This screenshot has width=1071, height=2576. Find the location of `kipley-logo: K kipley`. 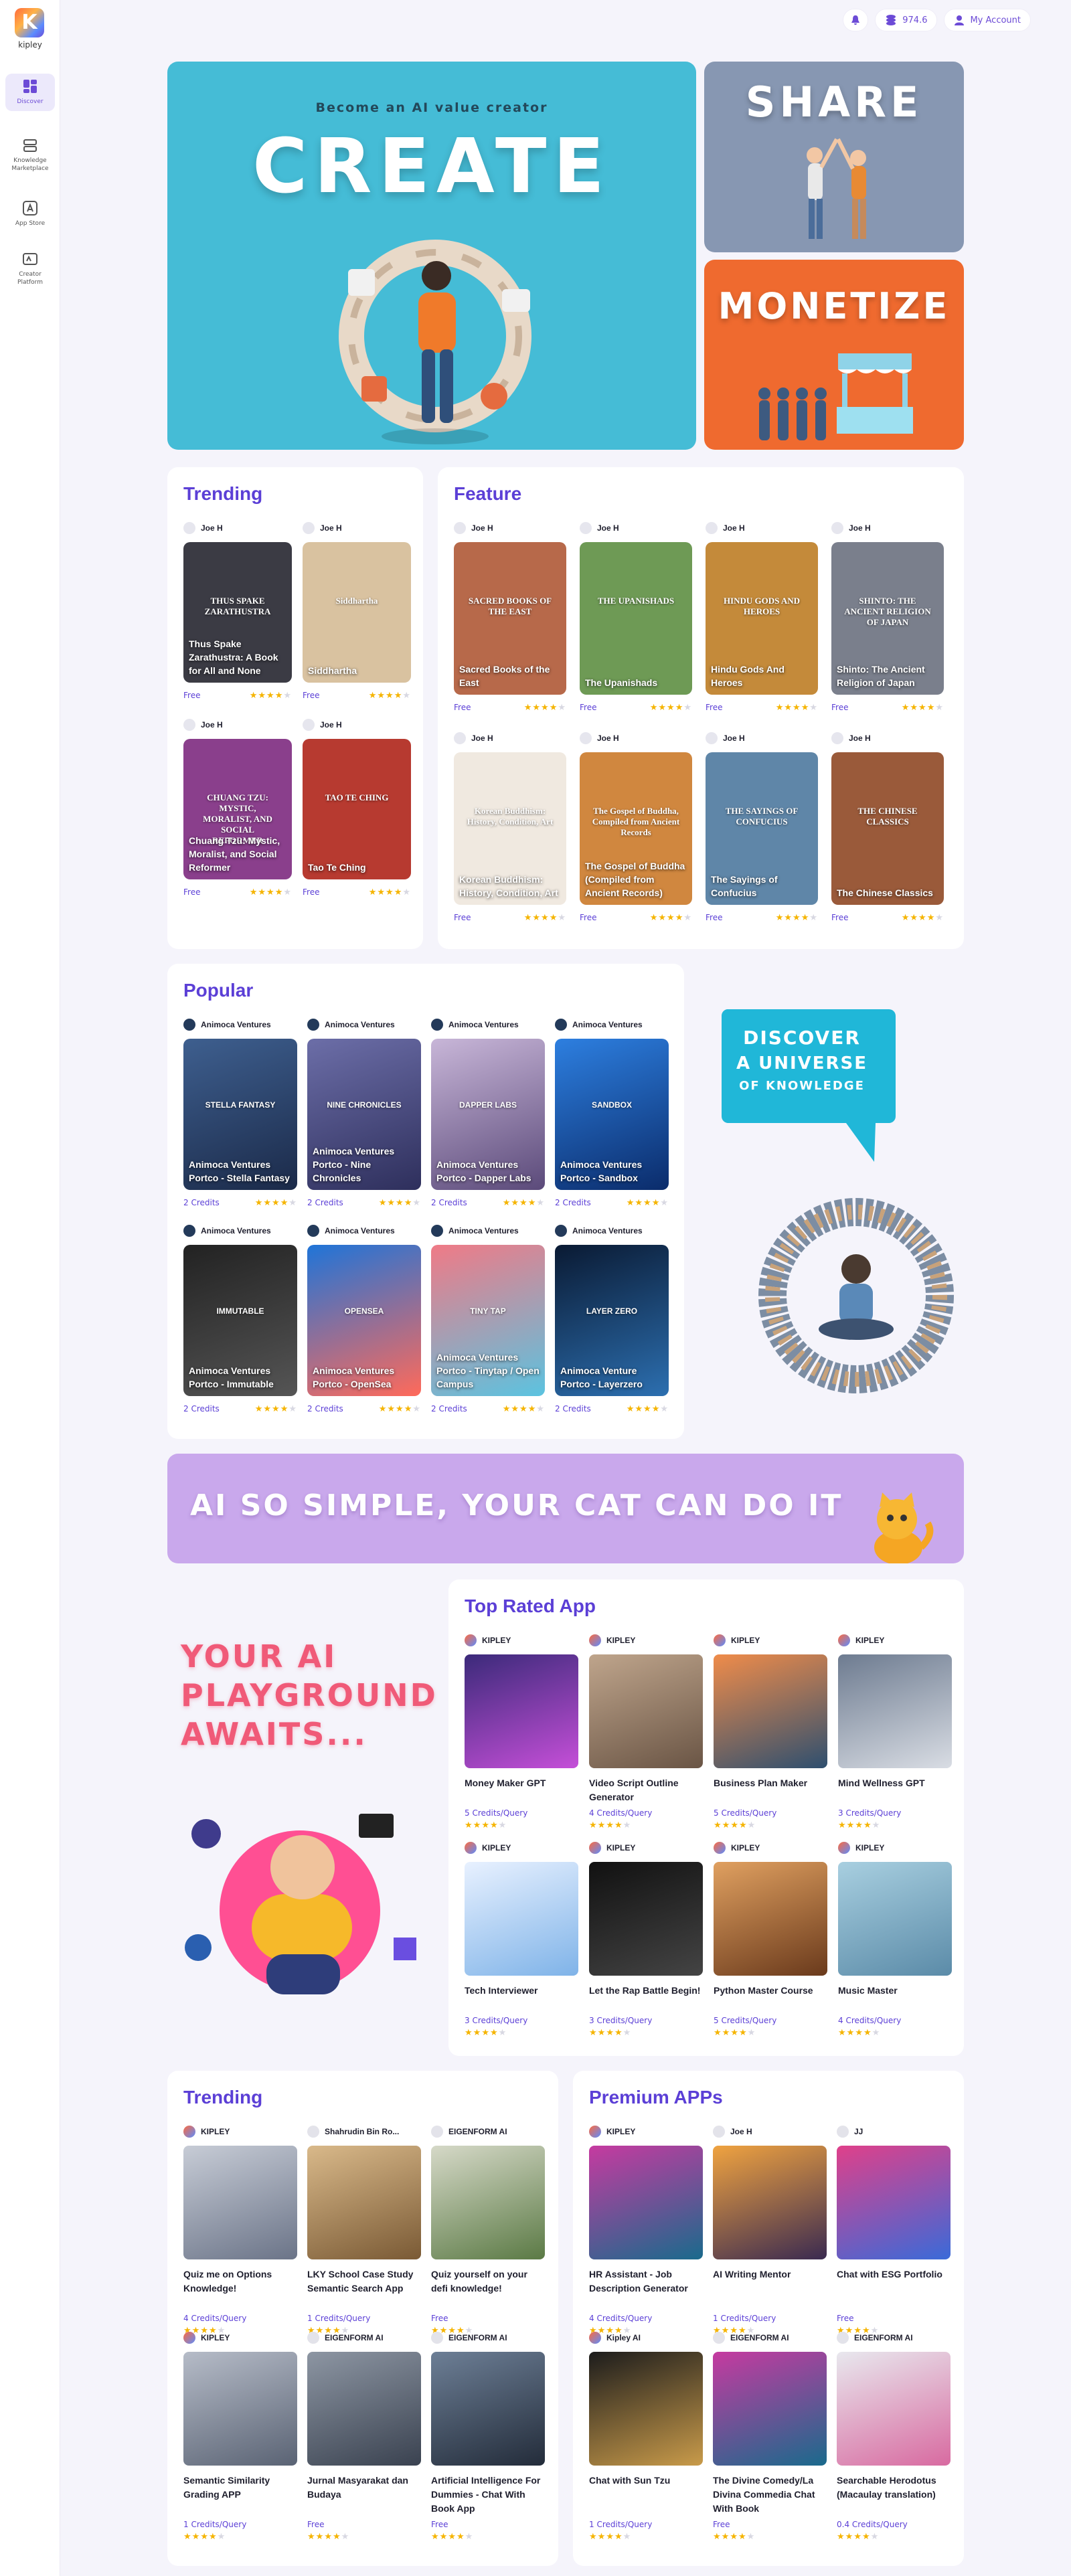

kipley-logo: K kipley is located at coordinates (31, 30).